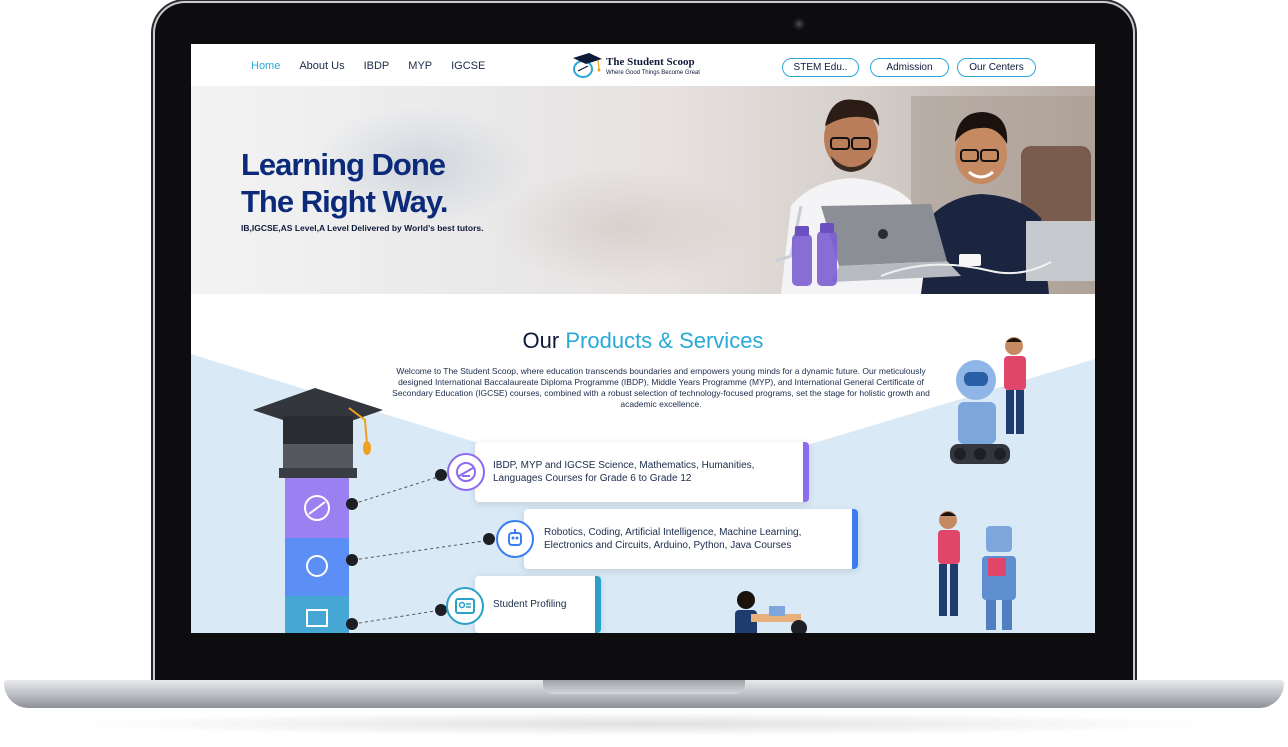 The width and height of the screenshot is (1288, 747). Describe the element at coordinates (653, 73) in the screenshot. I see `logo-tagline: Where Good Things Become Great` at that location.